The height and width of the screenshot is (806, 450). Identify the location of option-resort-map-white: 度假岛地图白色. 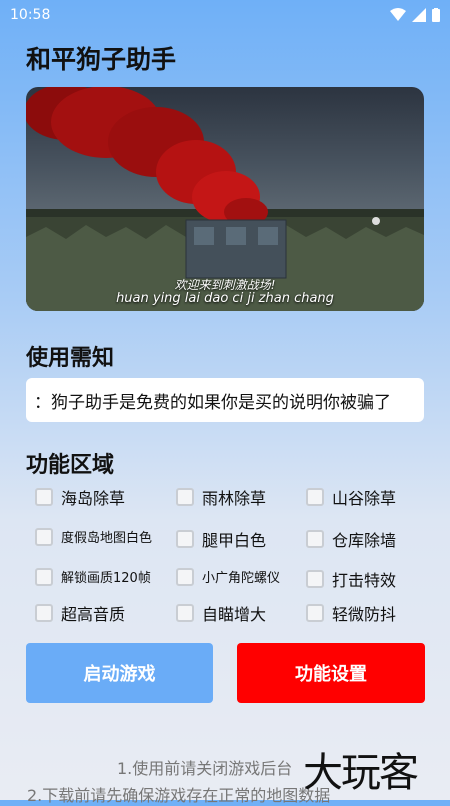
(93, 536).